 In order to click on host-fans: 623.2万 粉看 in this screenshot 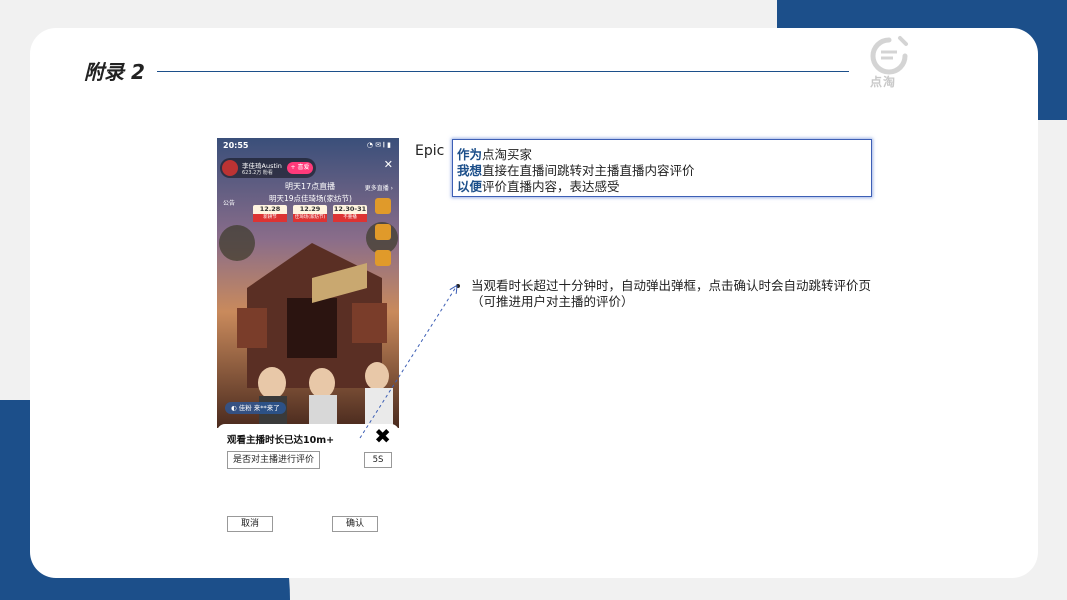, I will do `click(257, 173)`.